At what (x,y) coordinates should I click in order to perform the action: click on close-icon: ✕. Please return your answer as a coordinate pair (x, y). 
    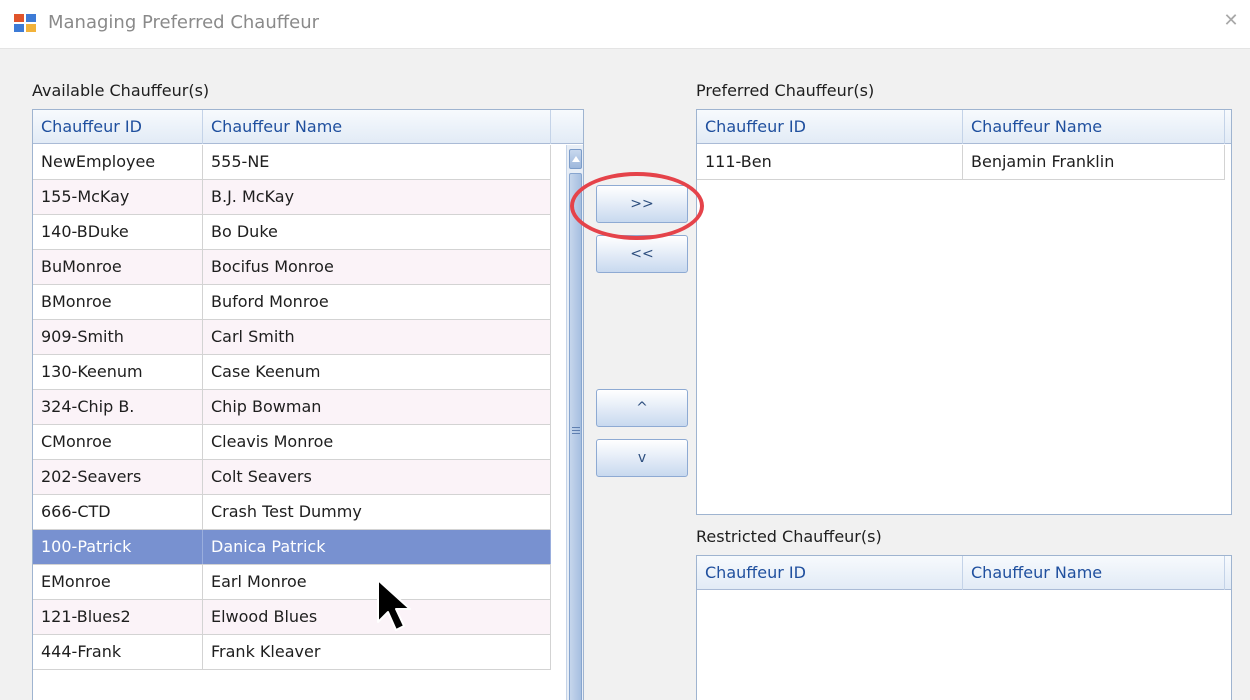
    Looking at the image, I should click on (1231, 21).